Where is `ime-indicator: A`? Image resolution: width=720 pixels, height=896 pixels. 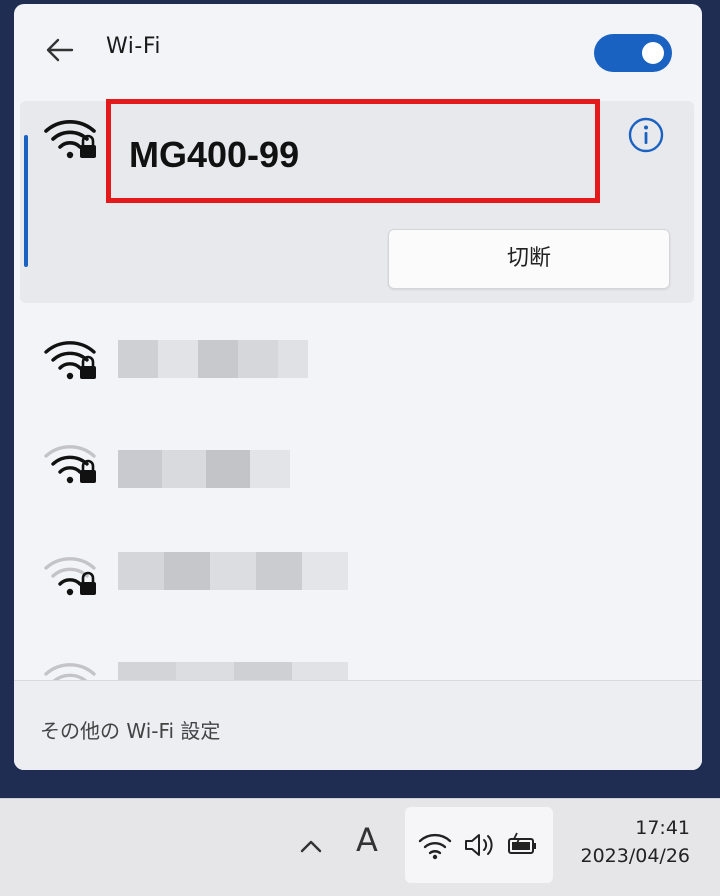 ime-indicator: A is located at coordinates (367, 840).